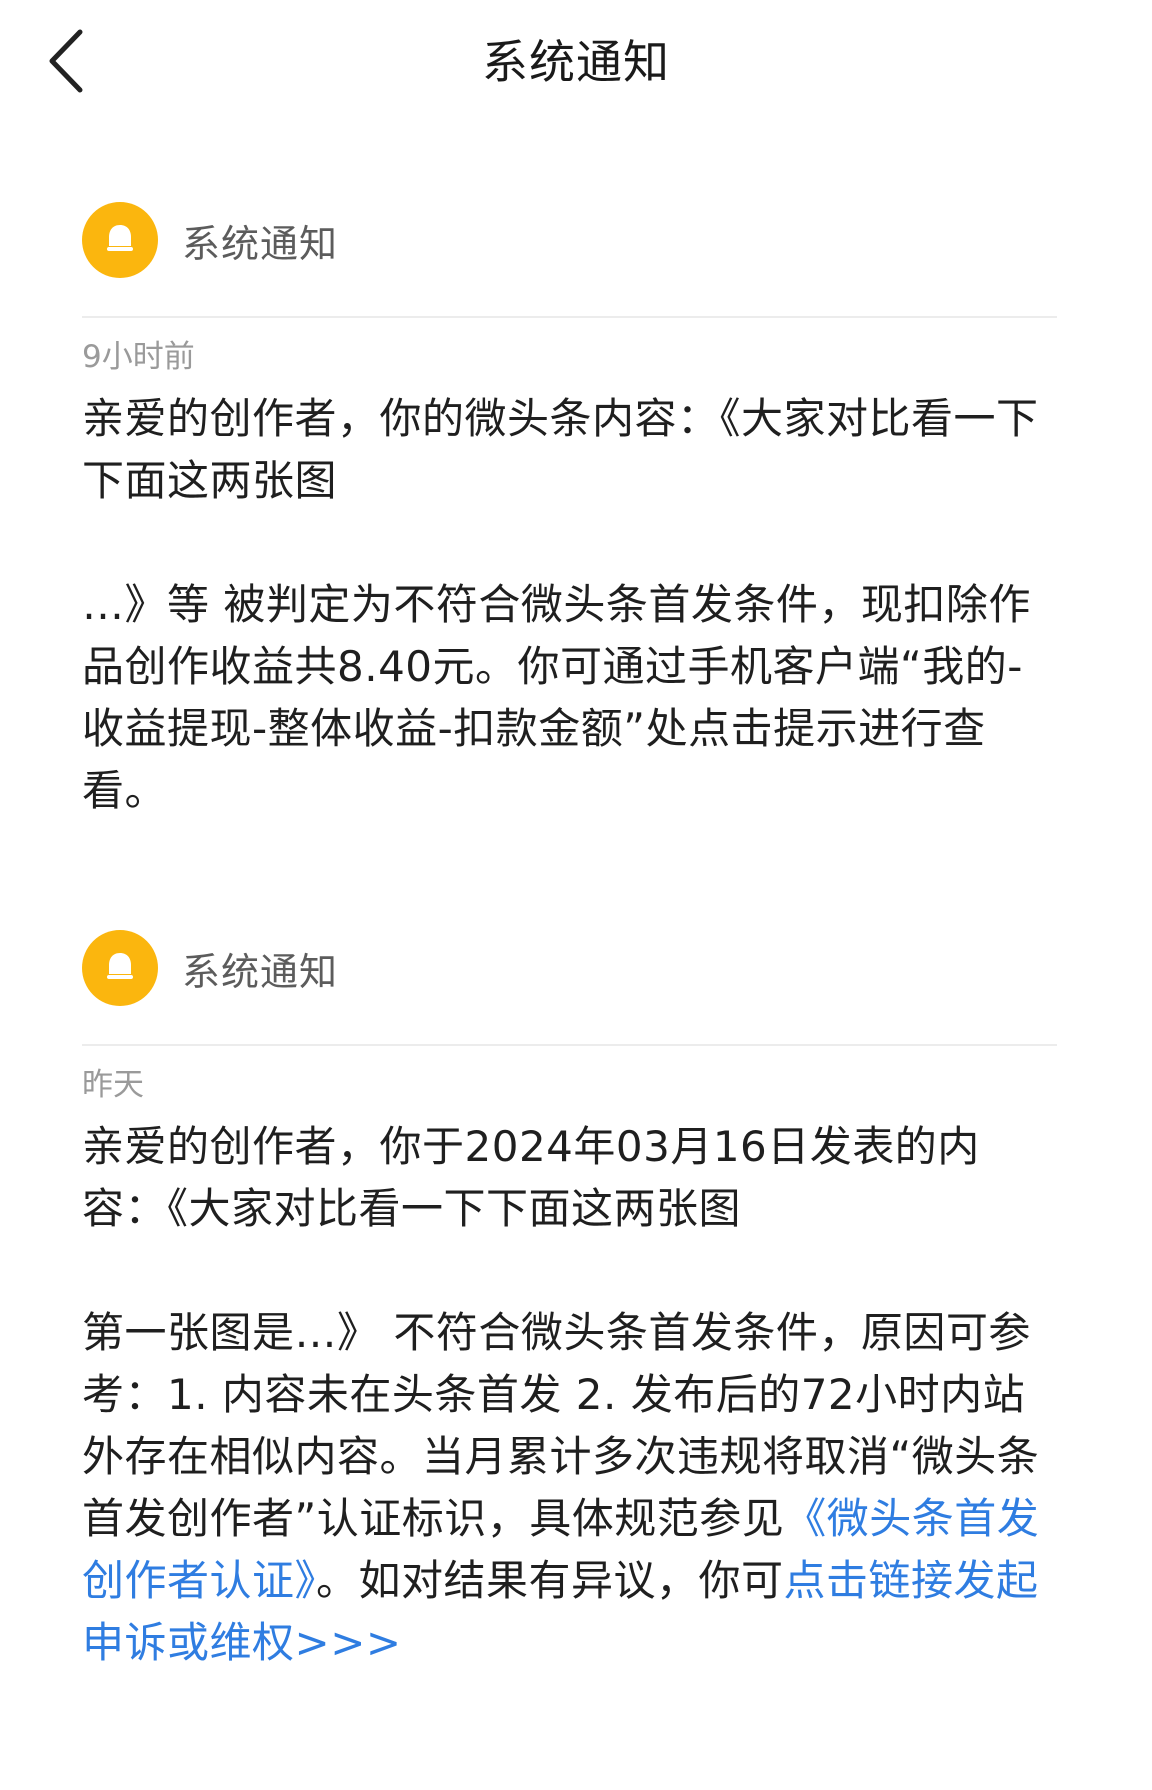  I want to click on page-title: 系统通知, so click(576, 62).